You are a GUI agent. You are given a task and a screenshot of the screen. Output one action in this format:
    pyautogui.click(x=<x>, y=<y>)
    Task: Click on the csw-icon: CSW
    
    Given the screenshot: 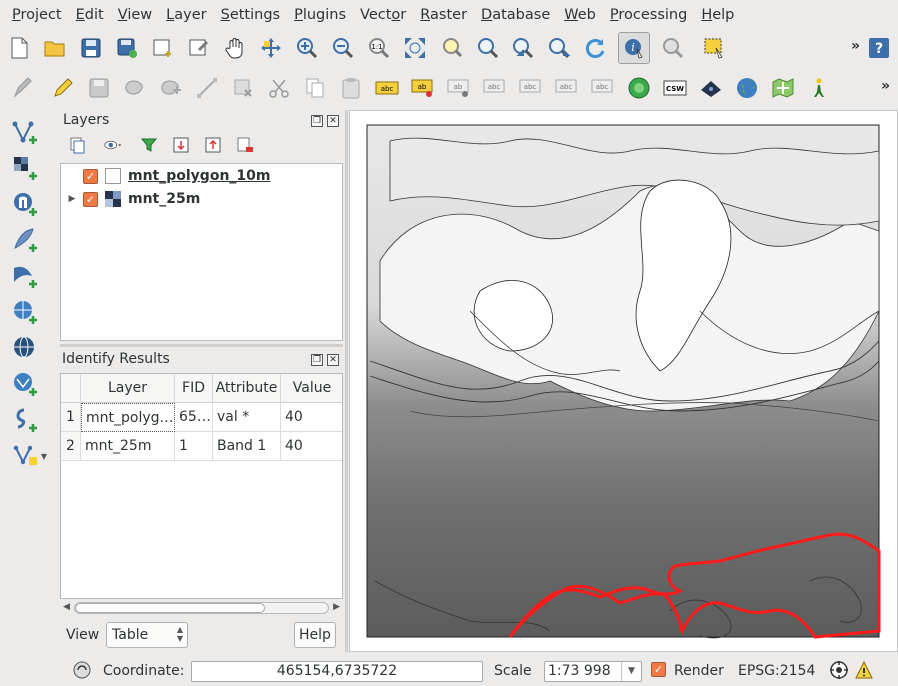 What is the action you would take?
    pyautogui.click(x=675, y=88)
    